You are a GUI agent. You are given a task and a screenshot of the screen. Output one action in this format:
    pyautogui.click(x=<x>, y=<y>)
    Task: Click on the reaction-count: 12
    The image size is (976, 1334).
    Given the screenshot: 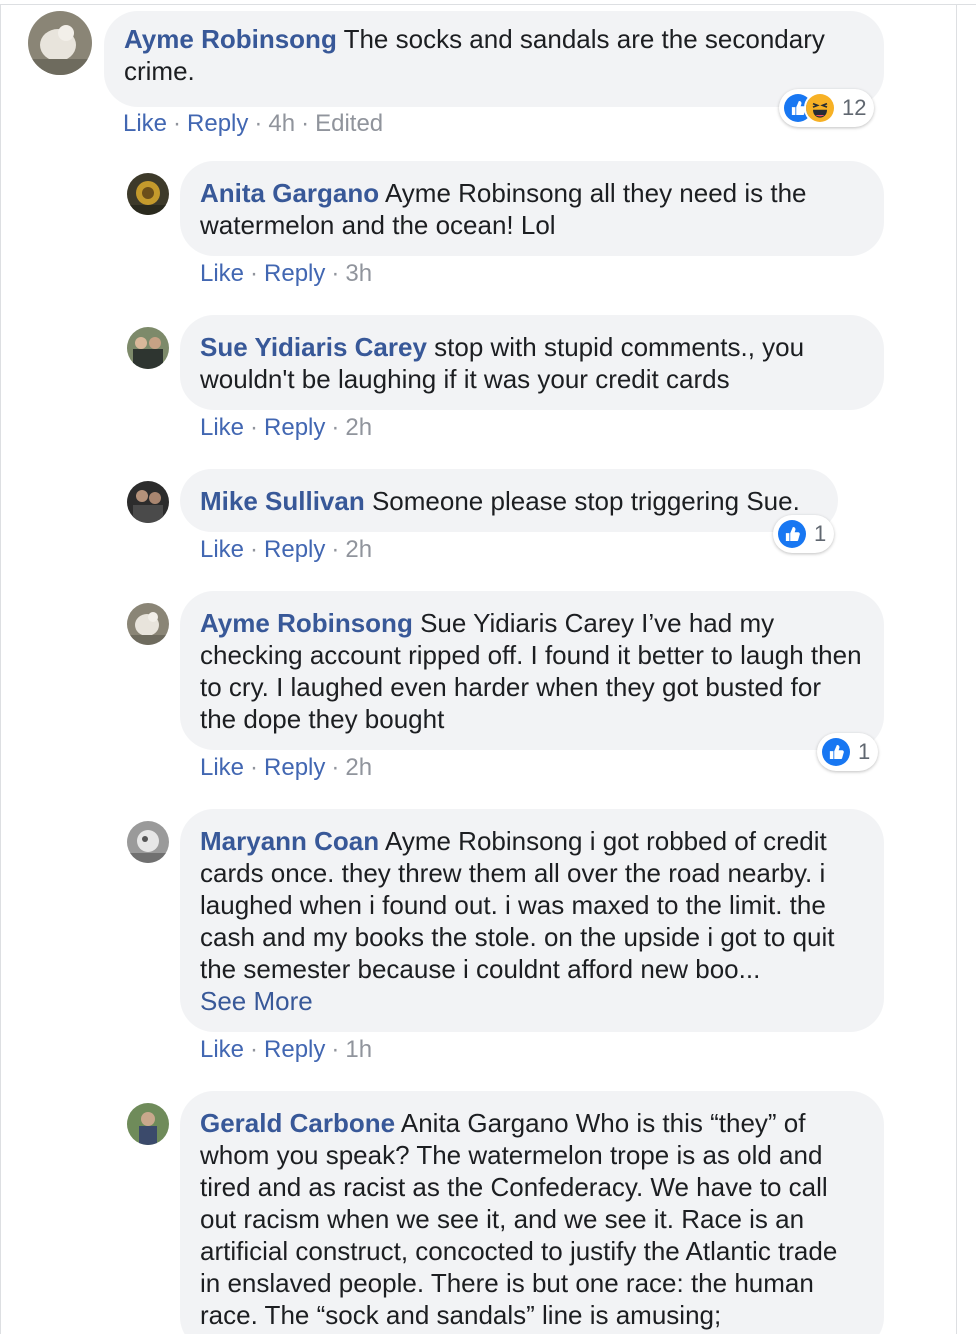 What is the action you would take?
    pyautogui.click(x=854, y=107)
    